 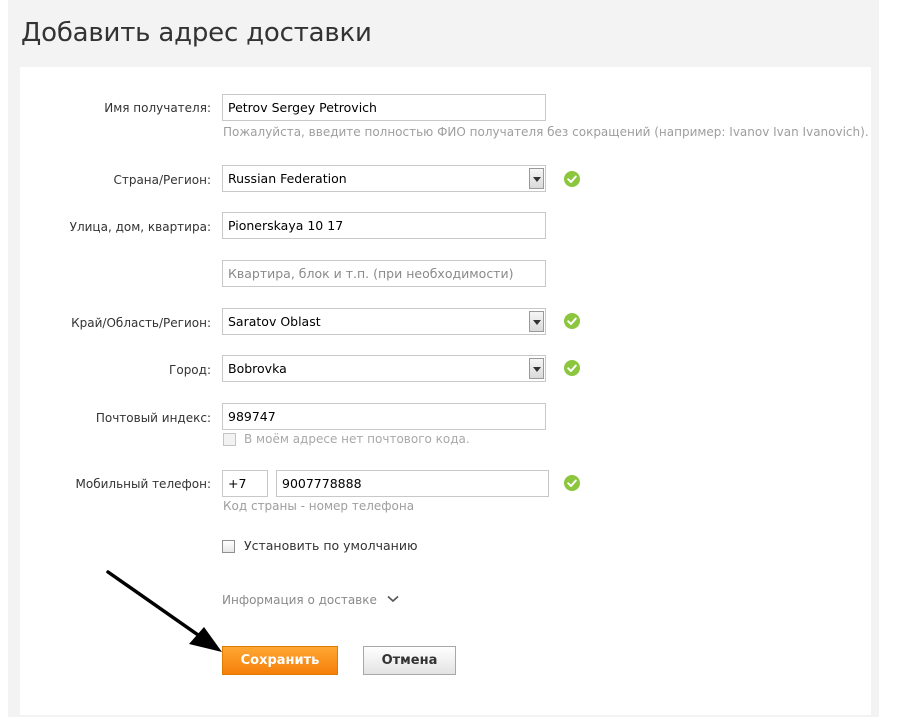 I want to click on delivery-info-link: Информация о доставке, so click(x=310, y=600).